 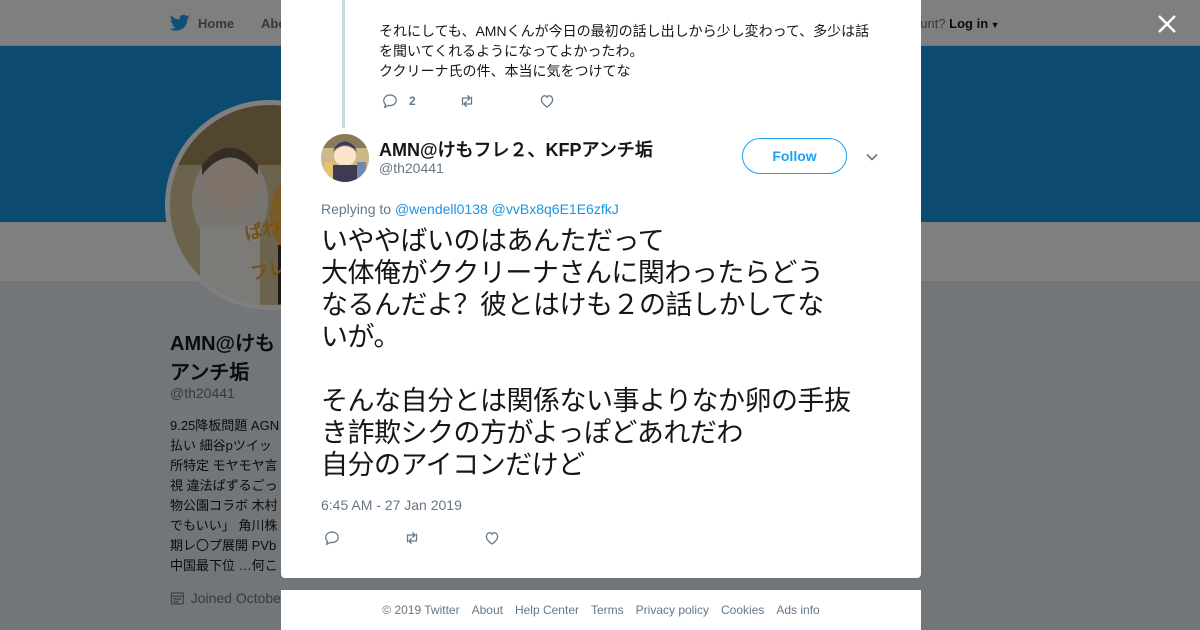 I want to click on replying-to-label: Replying to, so click(x=356, y=209).